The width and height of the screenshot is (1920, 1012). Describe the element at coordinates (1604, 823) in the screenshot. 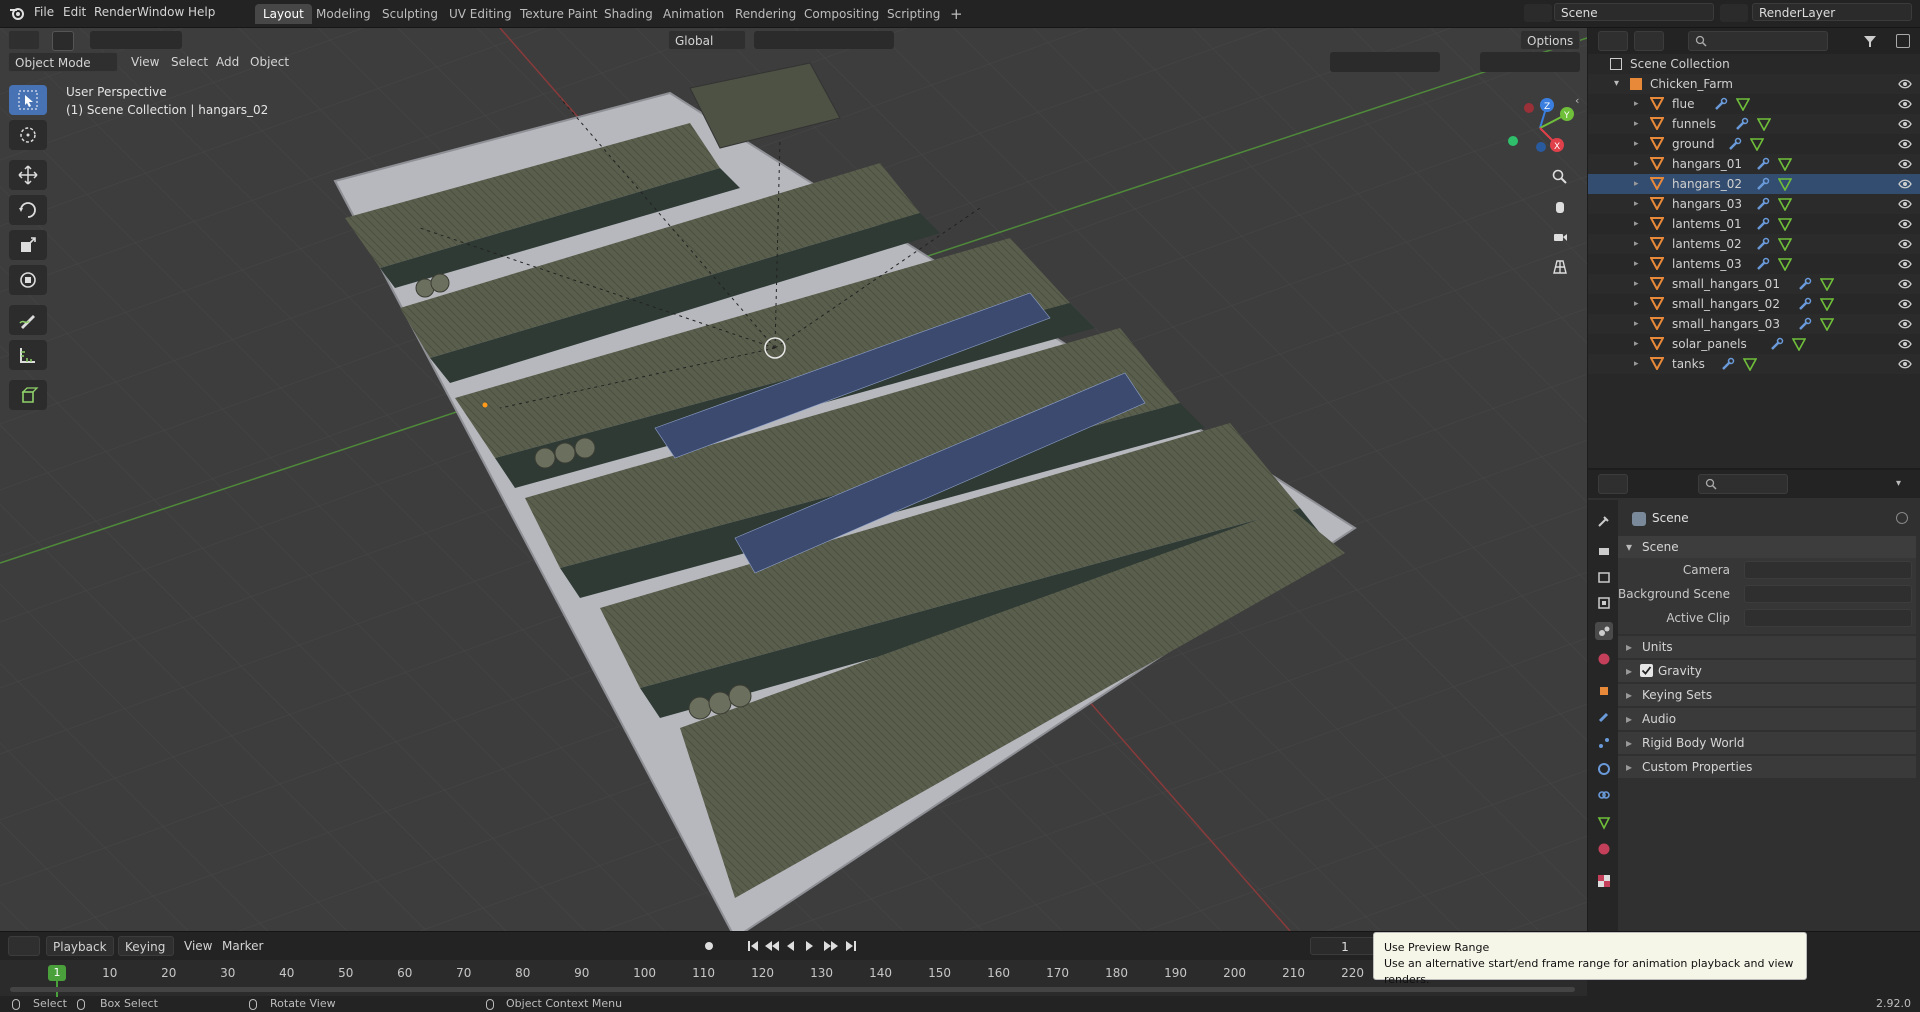

I see `data-tab-icon` at that location.